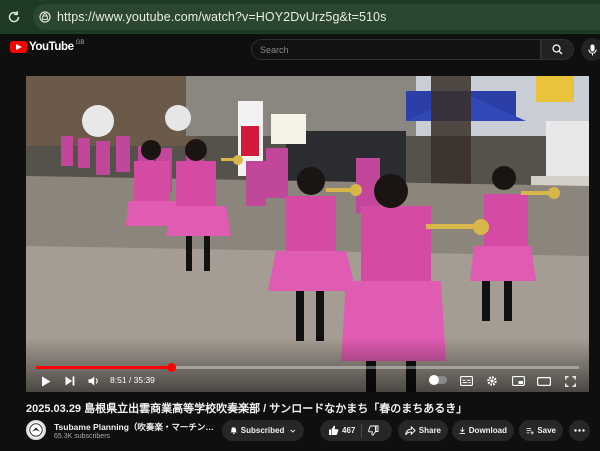 Image resolution: width=600 pixels, height=451 pixels. What do you see at coordinates (51, 47) in the screenshot?
I see `logo-text: YouTube` at bounding box center [51, 47].